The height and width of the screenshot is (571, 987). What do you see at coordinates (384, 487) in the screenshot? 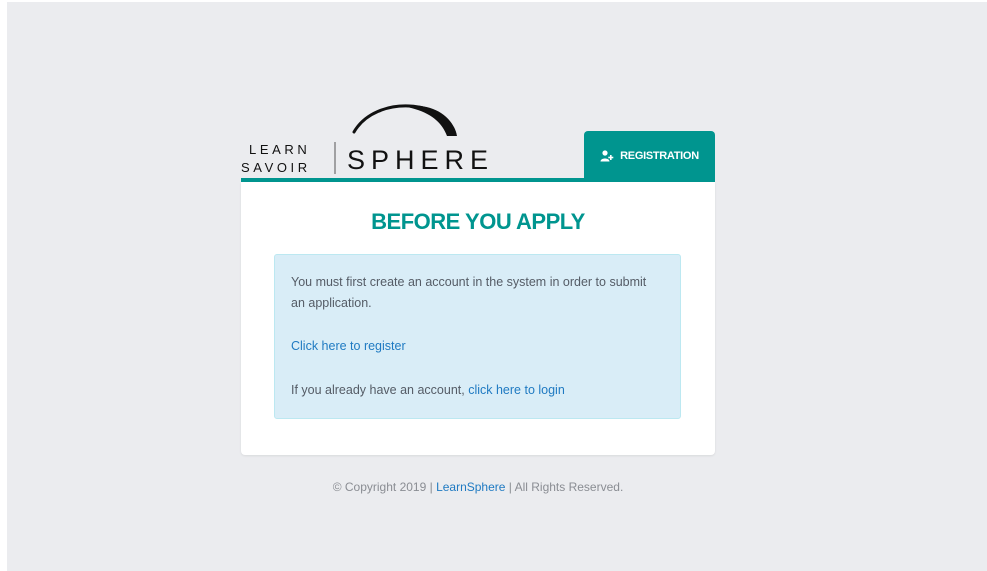
I see `footer-copyright: © Copyright 2019 |` at bounding box center [384, 487].